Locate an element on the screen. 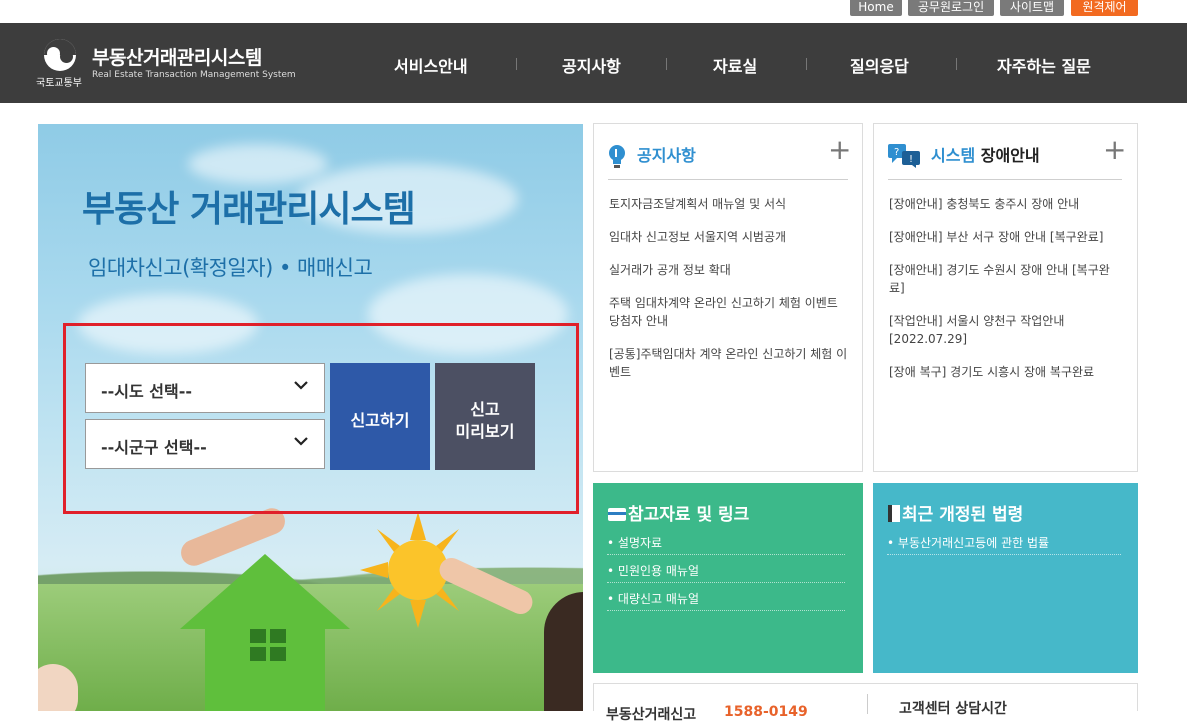 This screenshot has height=724, width=1187. nav-qna: 질의응답 is located at coordinates (879, 65).